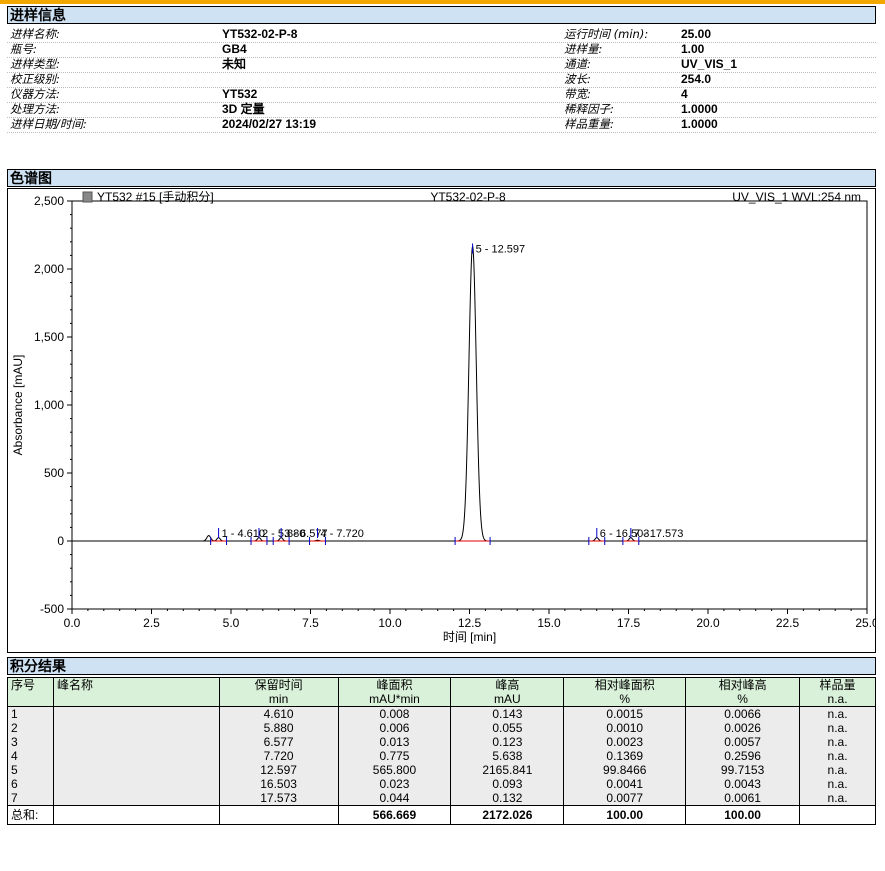  I want to click on column-unit: mAU, so click(507, 699).